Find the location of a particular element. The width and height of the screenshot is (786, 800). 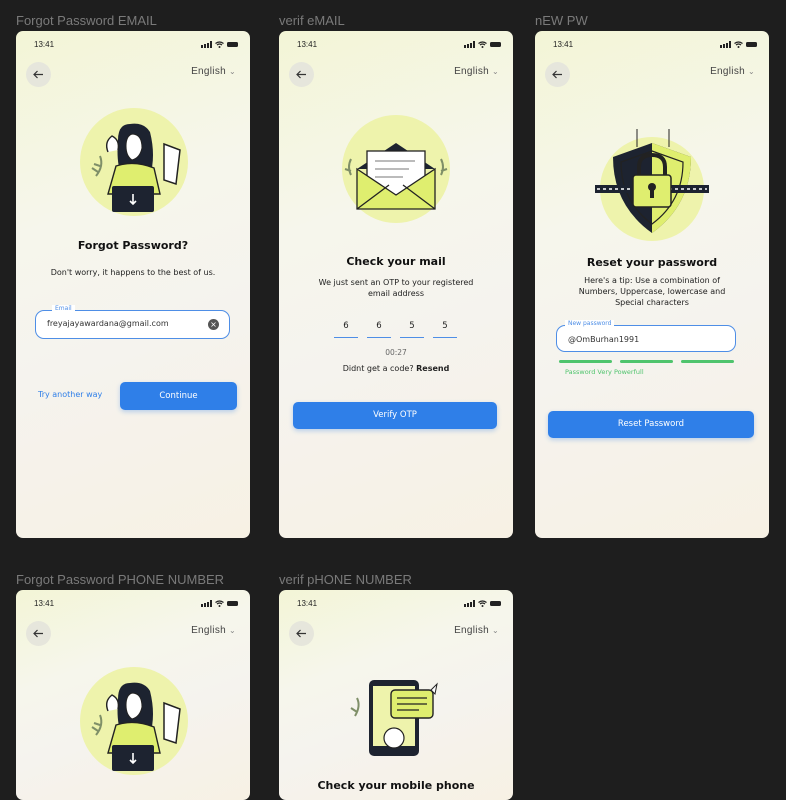

screen-forgot-password-phone: 13:41 English ⌄ is located at coordinates (133, 695).